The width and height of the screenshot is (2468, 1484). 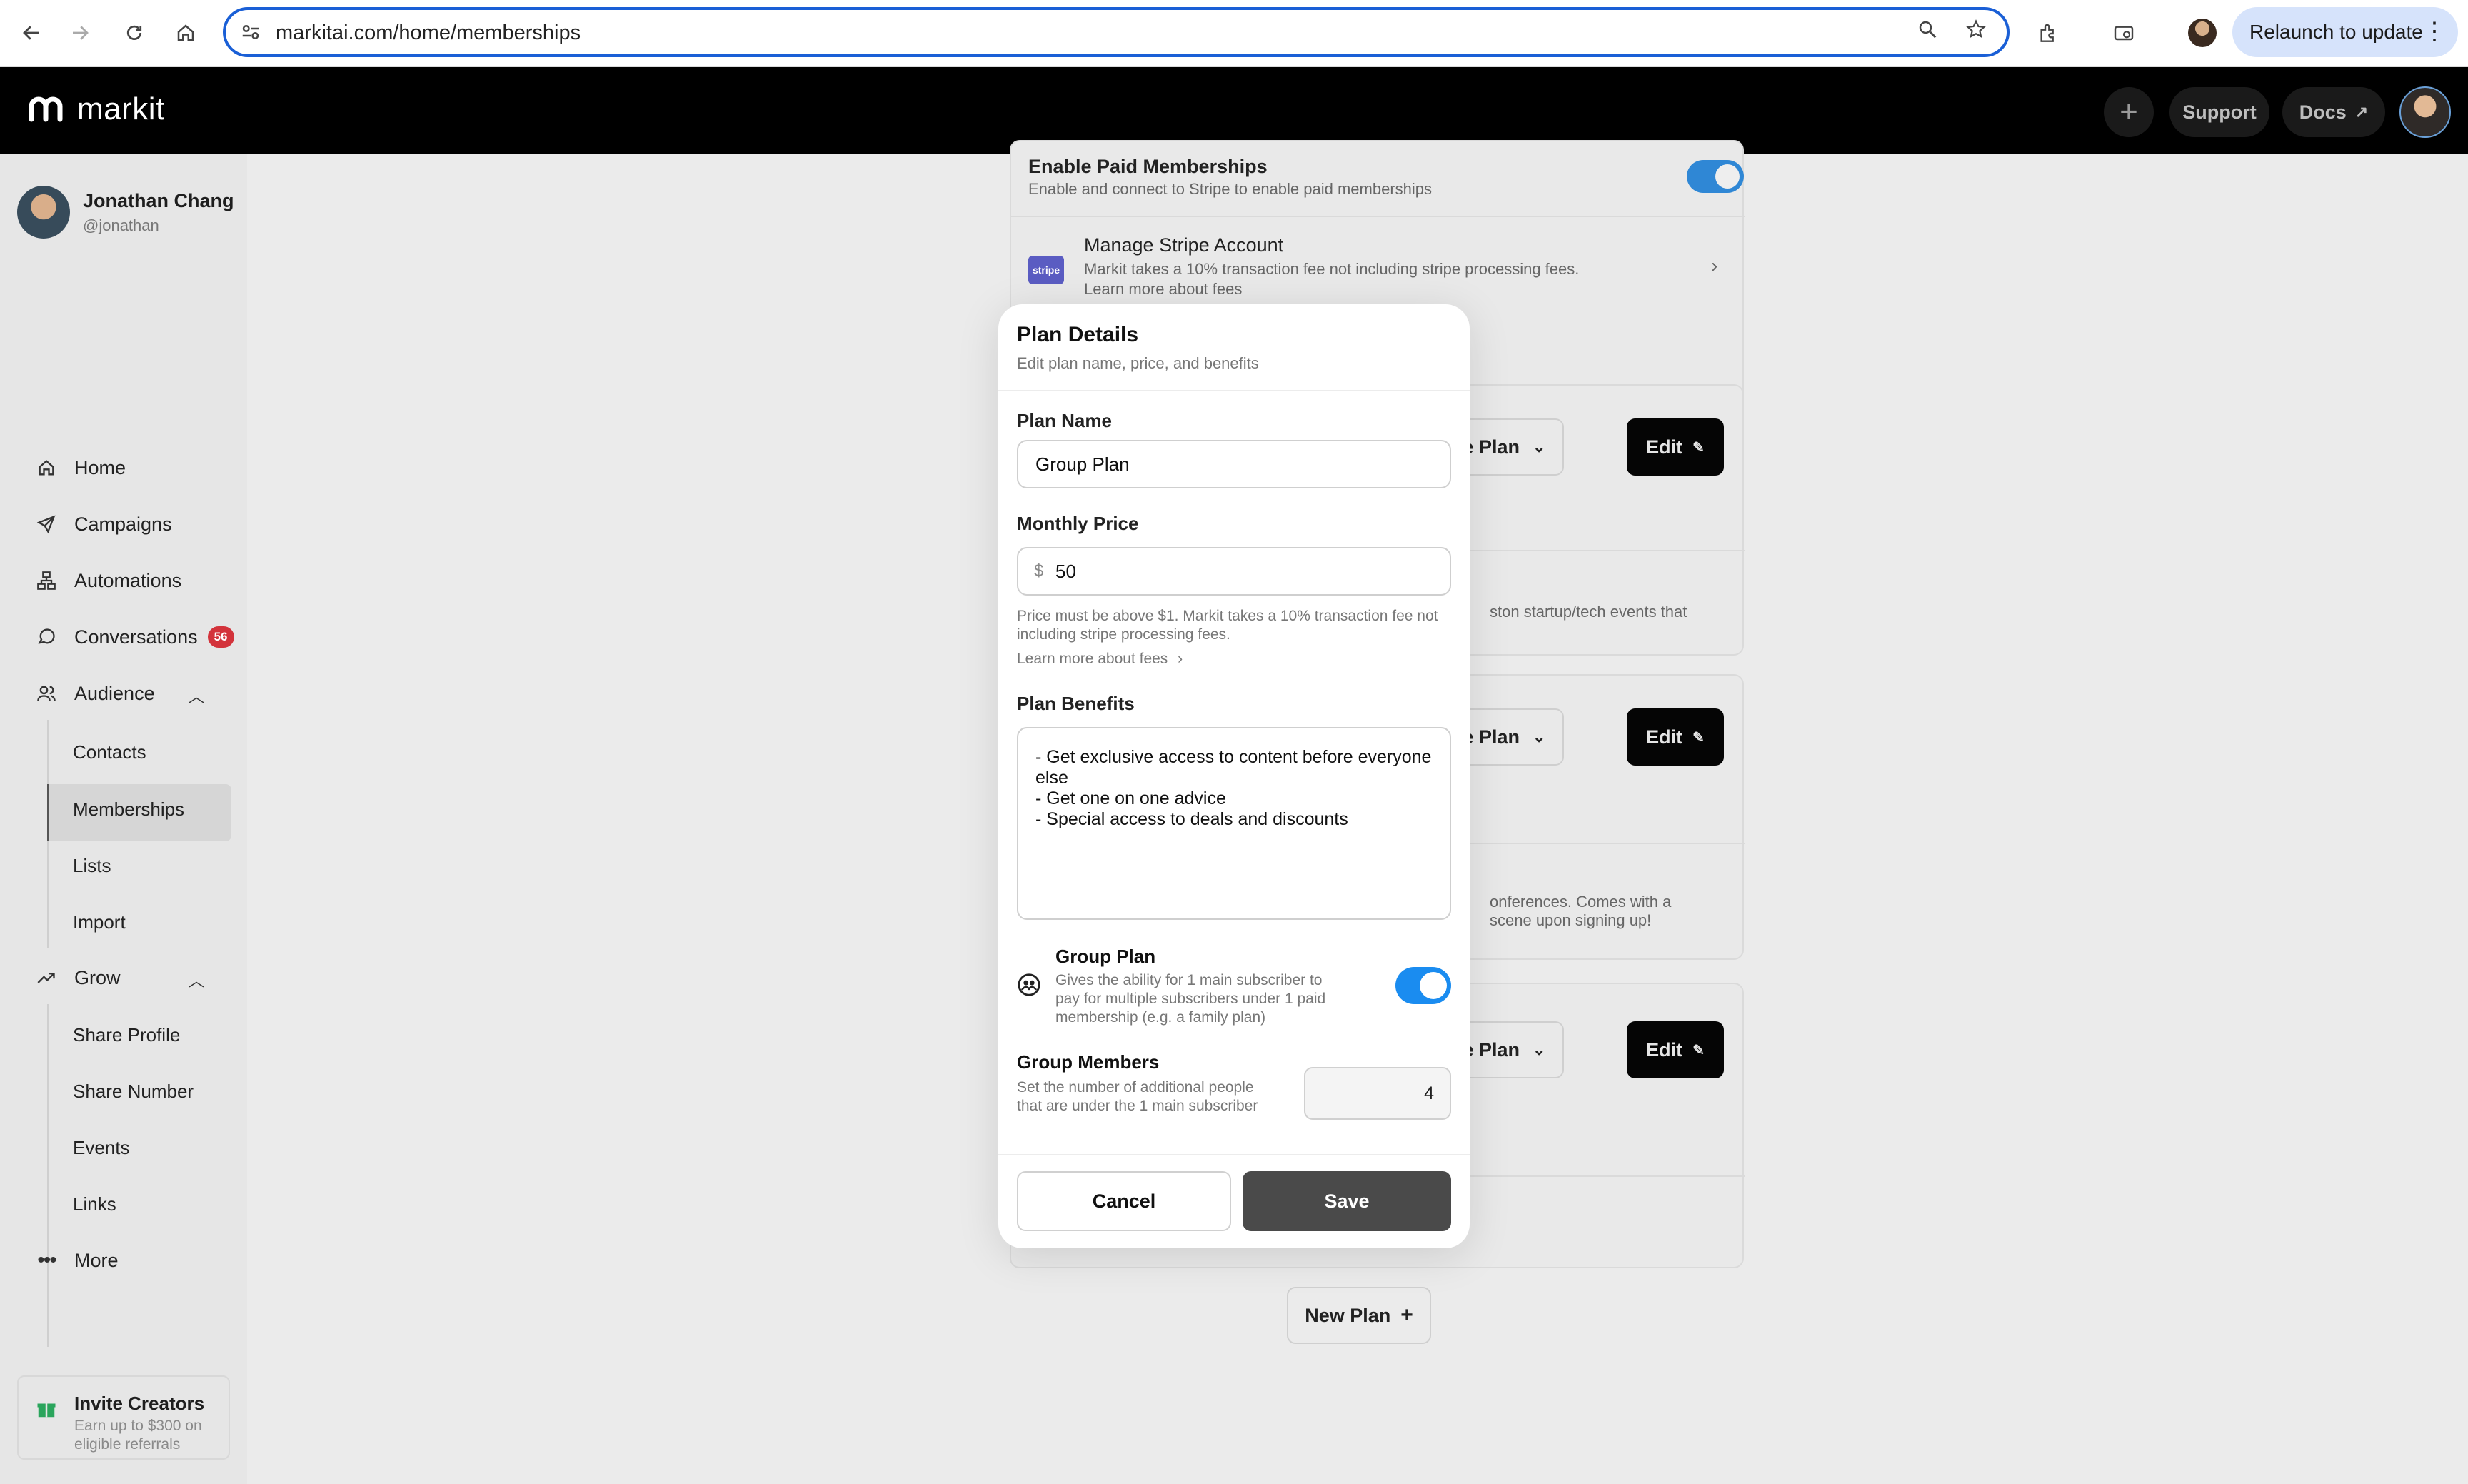 What do you see at coordinates (1589, 612) in the screenshot?
I see `plan-1-desc: ston startup/tech events that` at bounding box center [1589, 612].